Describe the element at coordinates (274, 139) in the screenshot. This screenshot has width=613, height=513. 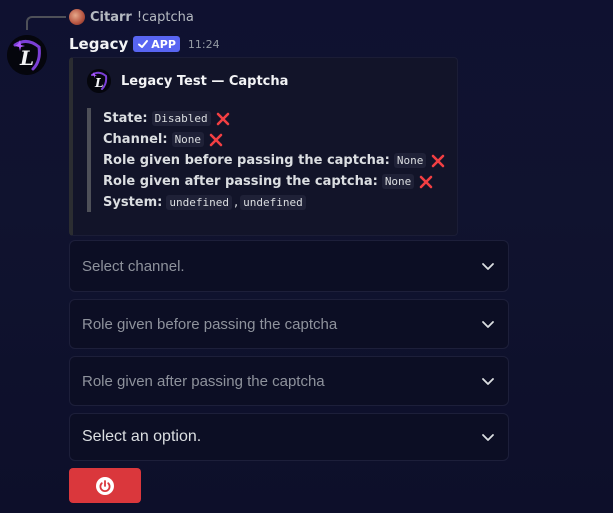
I see `field-channel: Channel: None` at that location.